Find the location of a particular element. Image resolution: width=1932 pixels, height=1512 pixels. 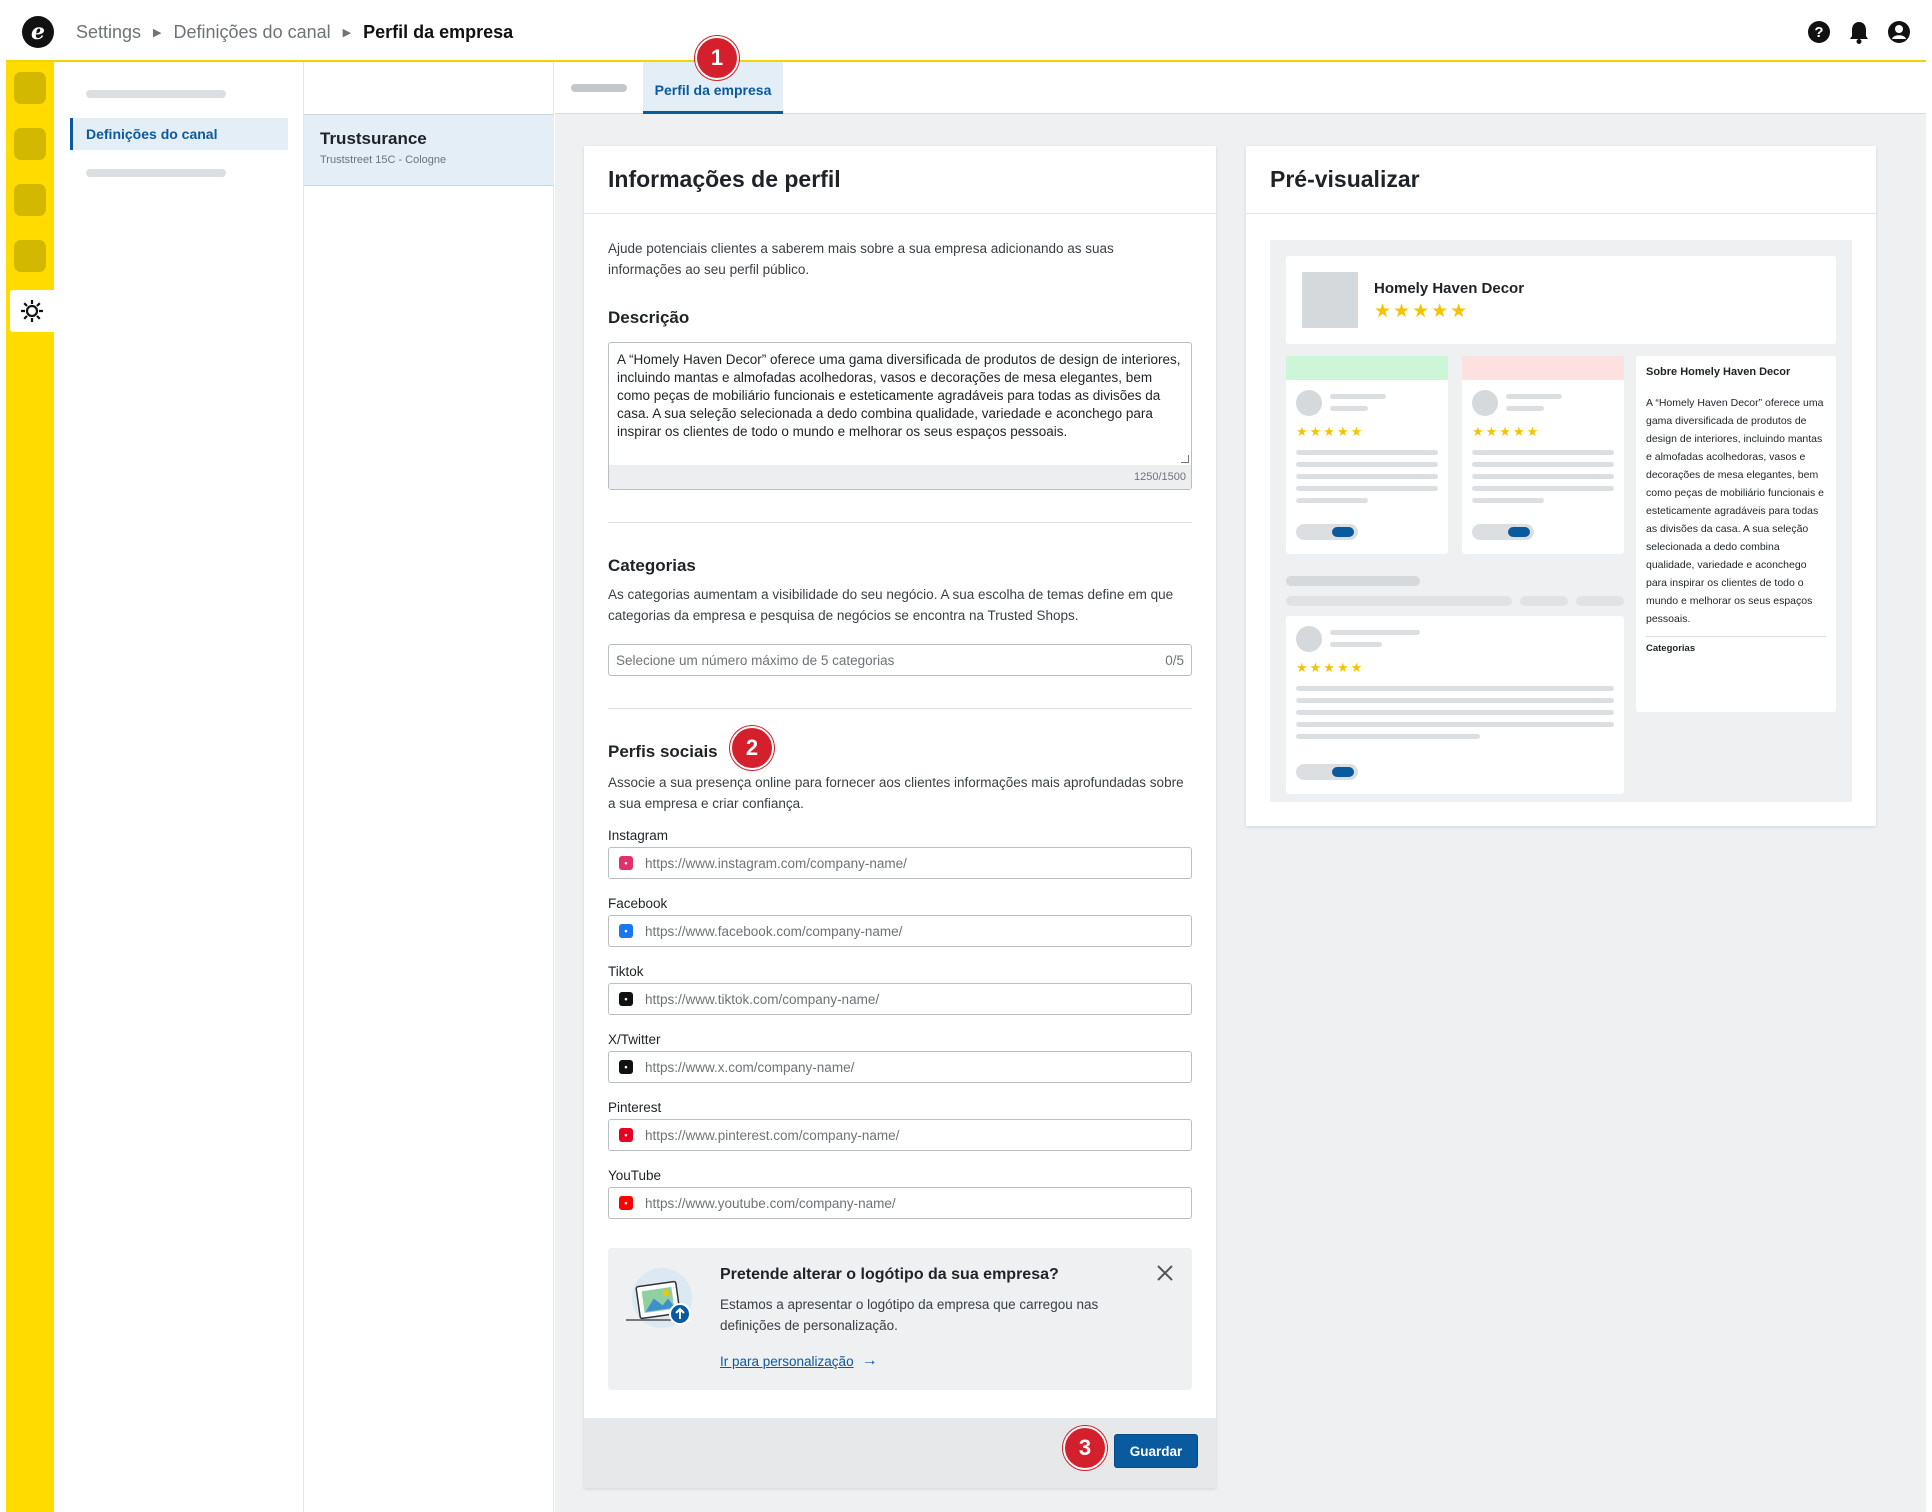

social-url-input: • https://www.tiktok.com/company-name/ is located at coordinates (900, 999).